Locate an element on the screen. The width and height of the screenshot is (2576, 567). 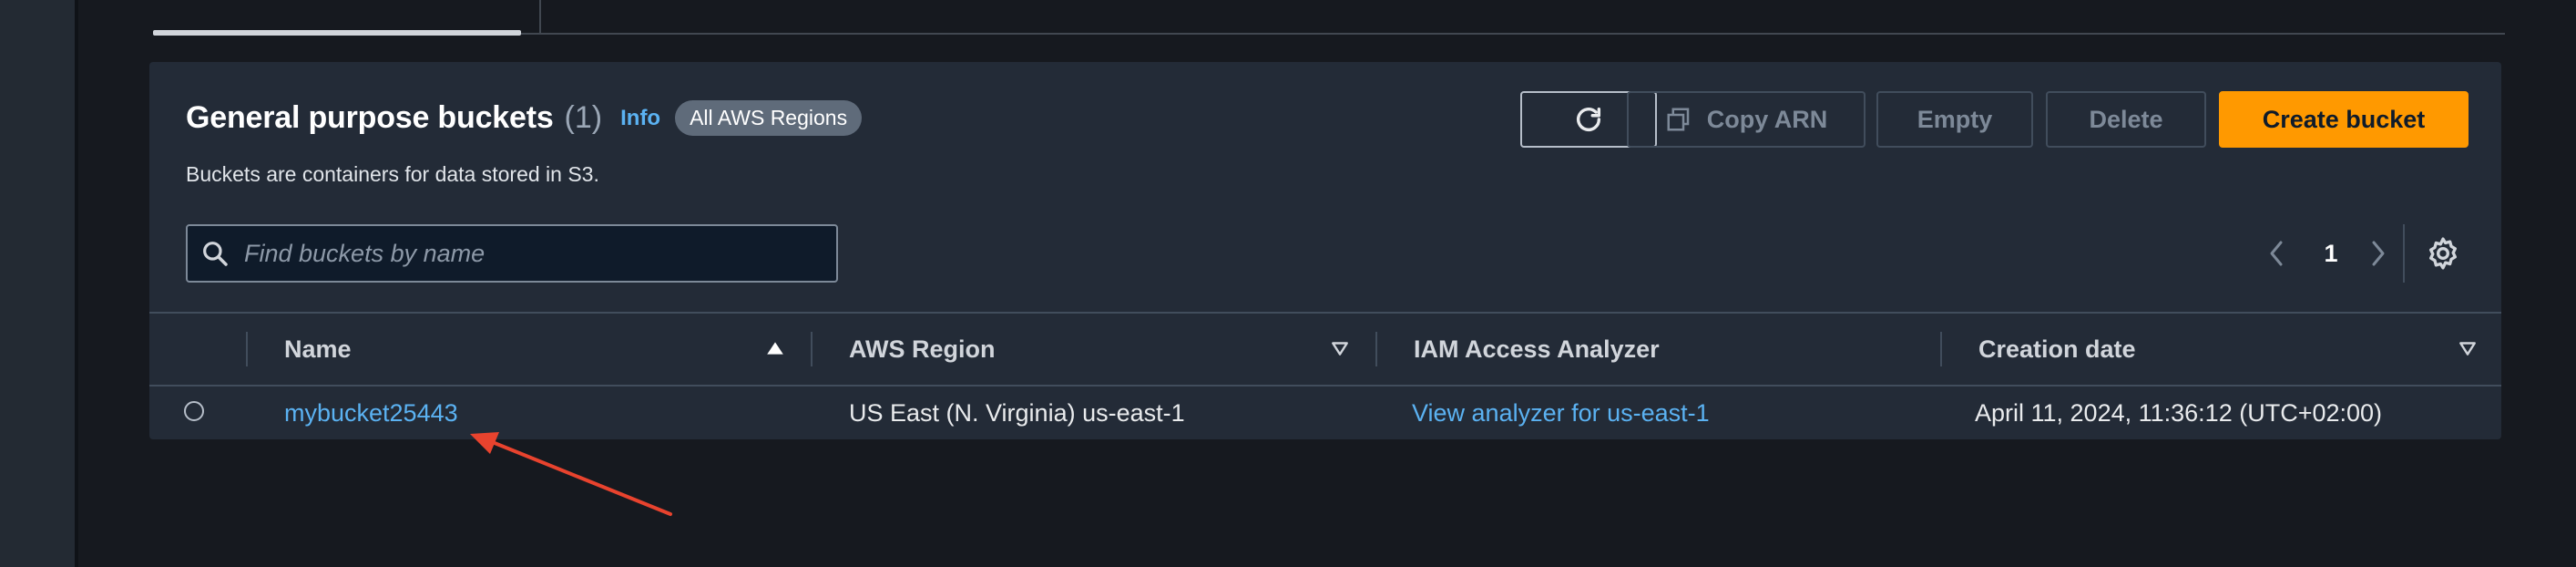
empty-label: Empty is located at coordinates (1955, 119).